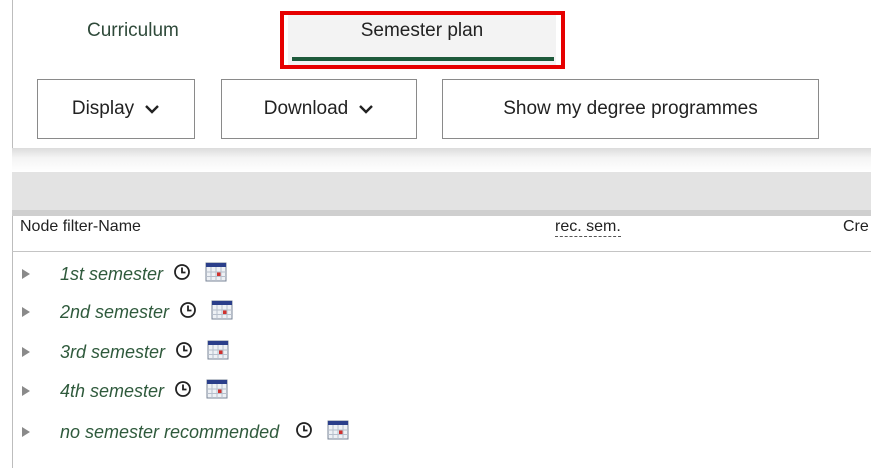 This screenshot has height=468, width=871. I want to click on tree-row-2nd-semester: 2nd semester, so click(126, 312).